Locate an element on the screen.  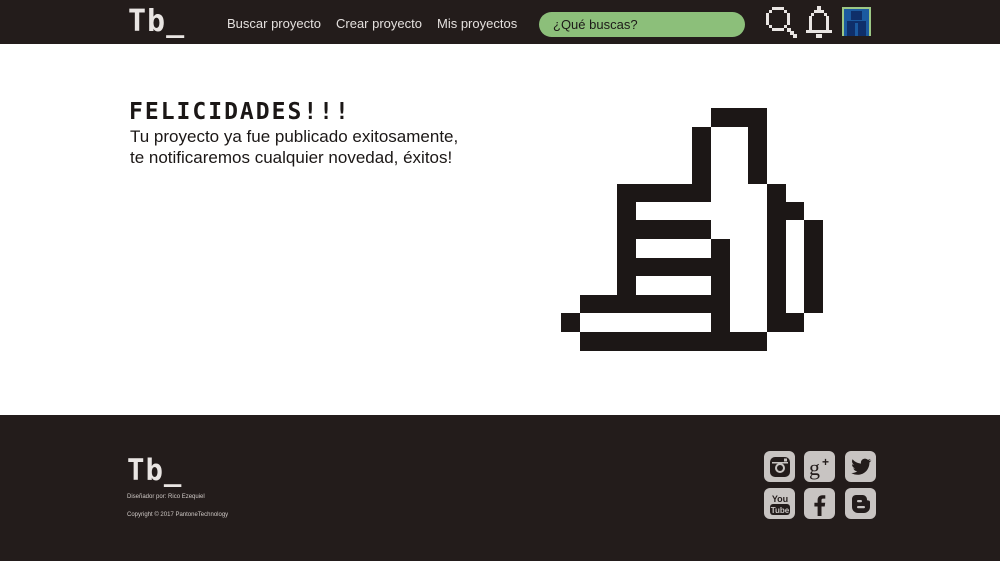
google-plus-icon: g + is located at coordinates (819, 466).